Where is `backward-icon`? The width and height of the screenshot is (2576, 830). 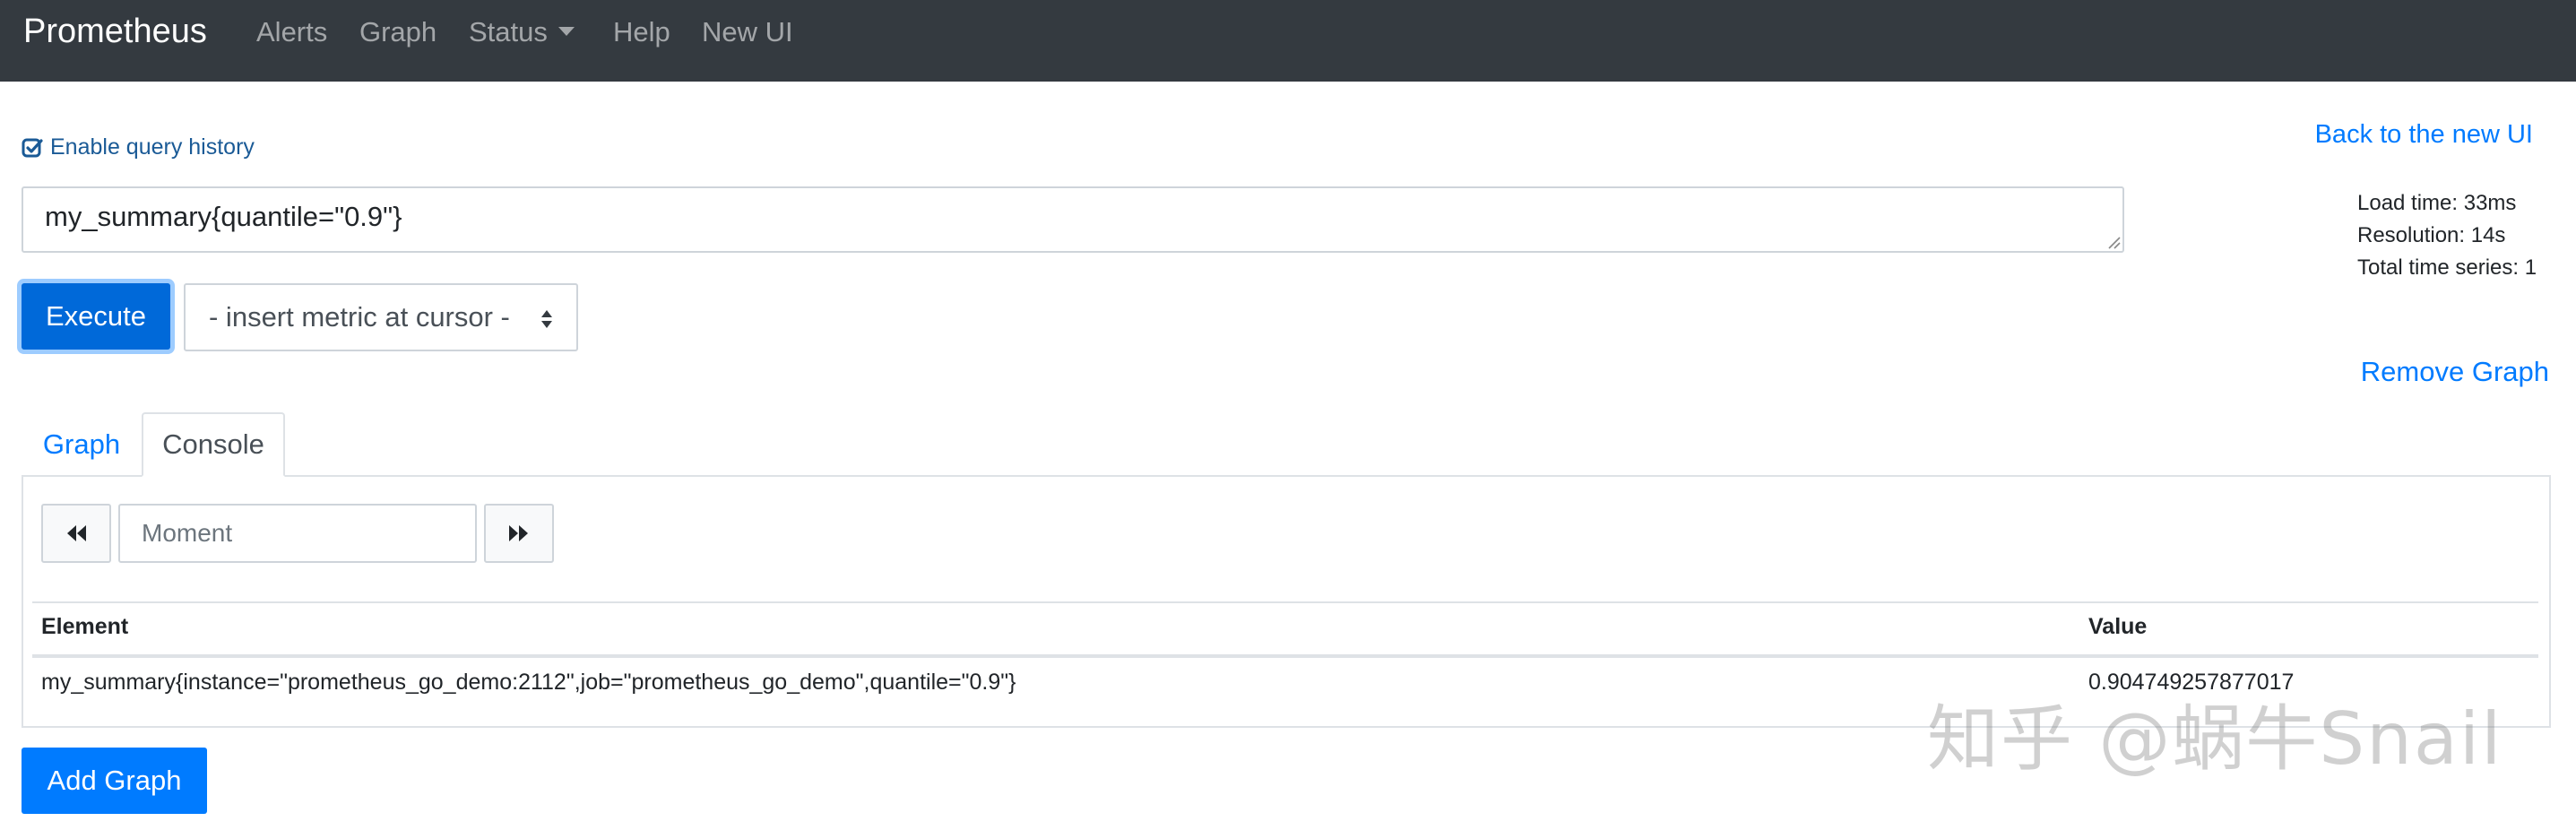 backward-icon is located at coordinates (76, 533).